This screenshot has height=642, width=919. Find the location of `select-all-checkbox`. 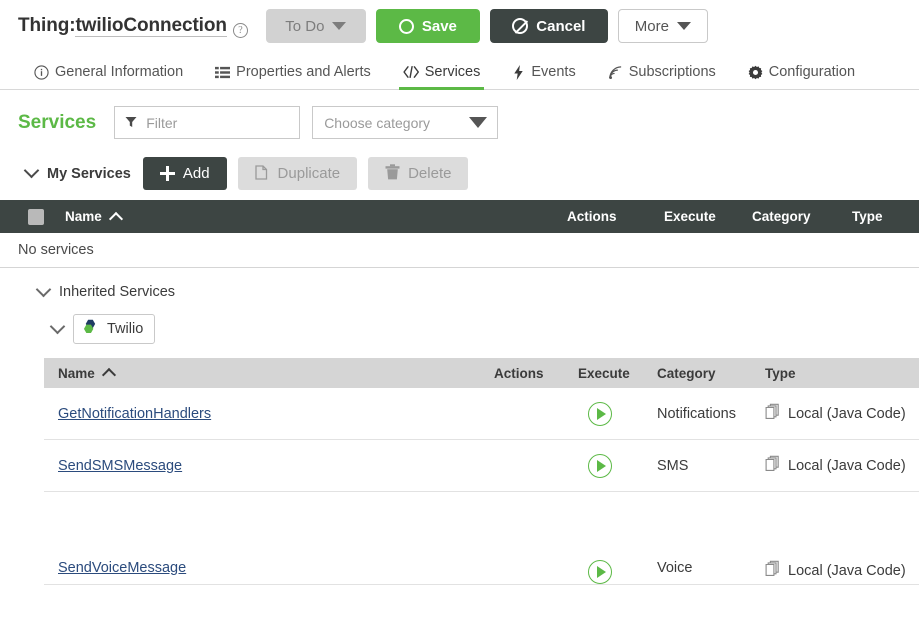

select-all-checkbox is located at coordinates (36, 216).